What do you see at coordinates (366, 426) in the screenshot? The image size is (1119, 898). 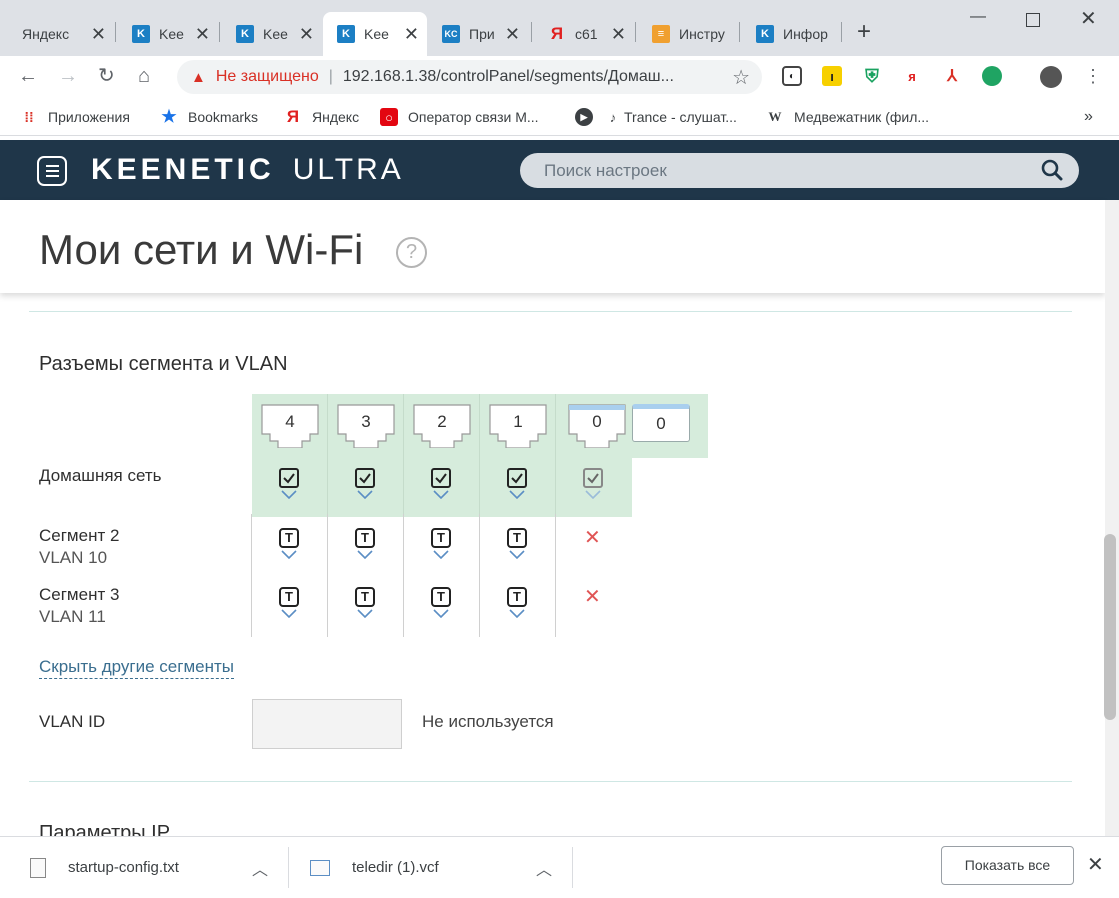 I see `port-3: 3` at bounding box center [366, 426].